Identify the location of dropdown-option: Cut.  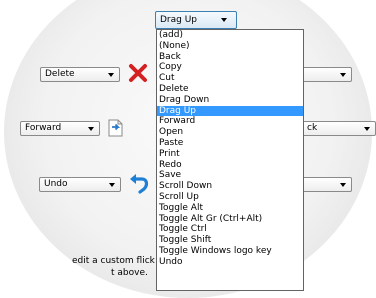
(230, 78).